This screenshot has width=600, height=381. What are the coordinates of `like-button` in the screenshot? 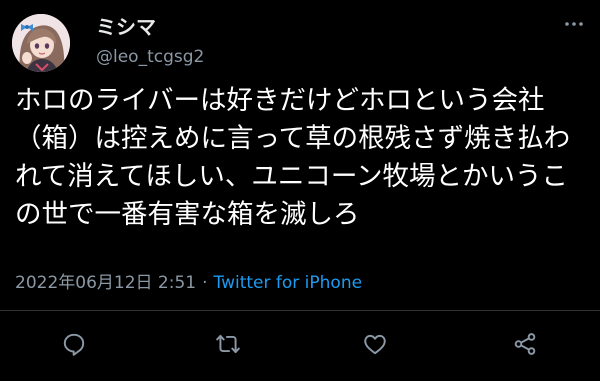 It's located at (375, 344).